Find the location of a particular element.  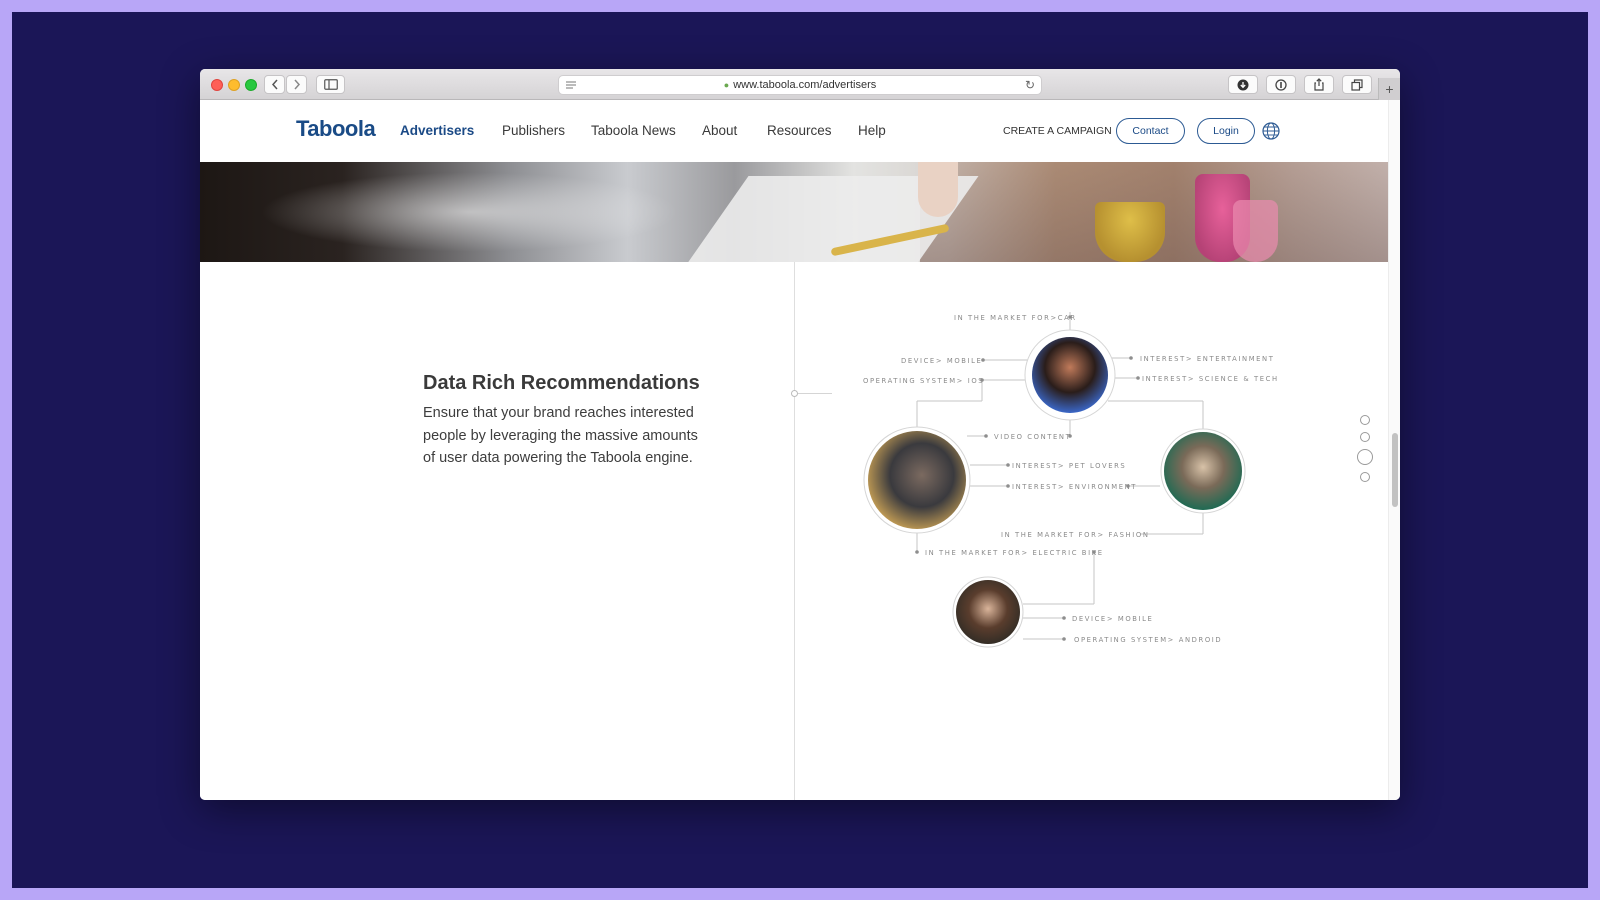

label-market-fashion: IN THE MARKET FOR> FASHION is located at coordinates (1075, 535).